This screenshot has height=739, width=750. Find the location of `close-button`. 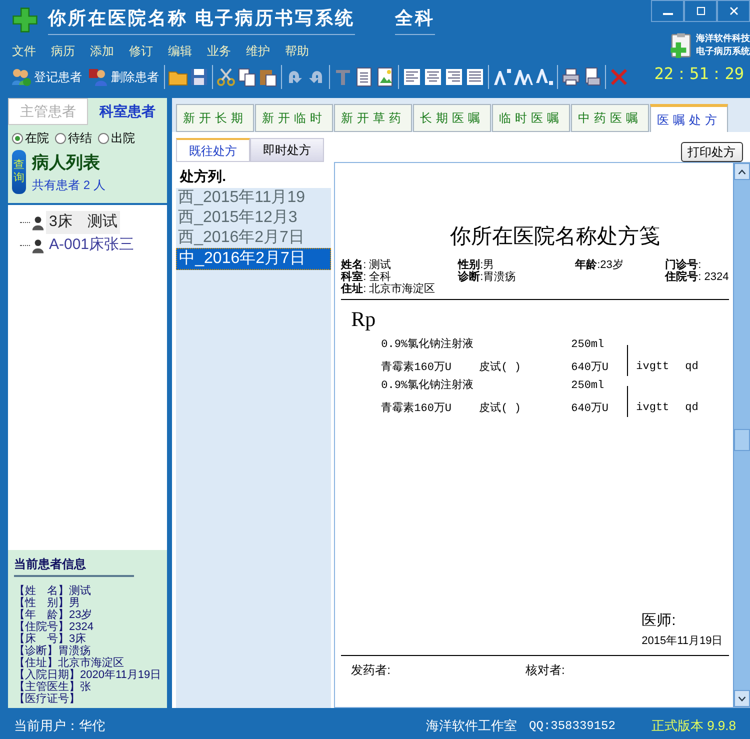

close-button is located at coordinates (733, 11).